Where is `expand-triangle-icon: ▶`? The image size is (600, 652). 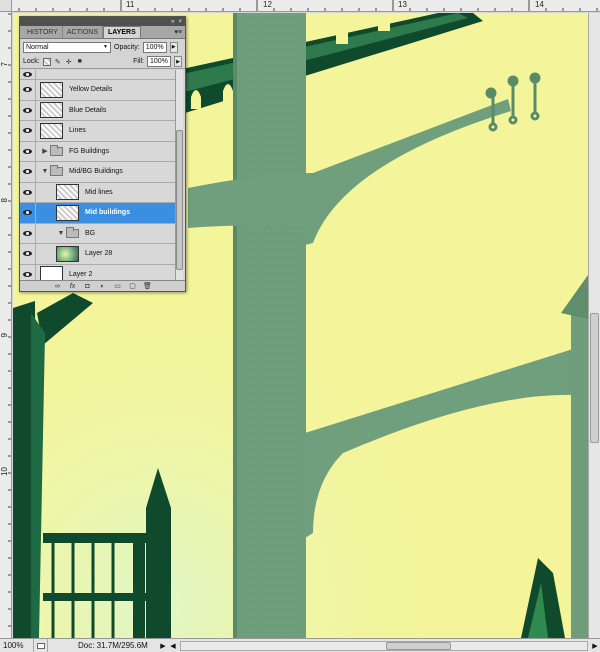
expand-triangle-icon: ▶ is located at coordinates (45, 151).